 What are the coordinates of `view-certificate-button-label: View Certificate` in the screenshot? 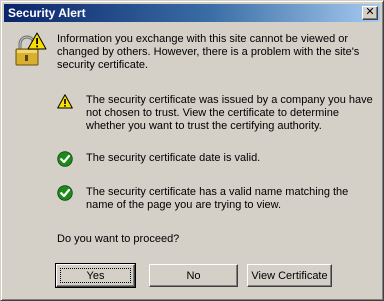 It's located at (289, 275).